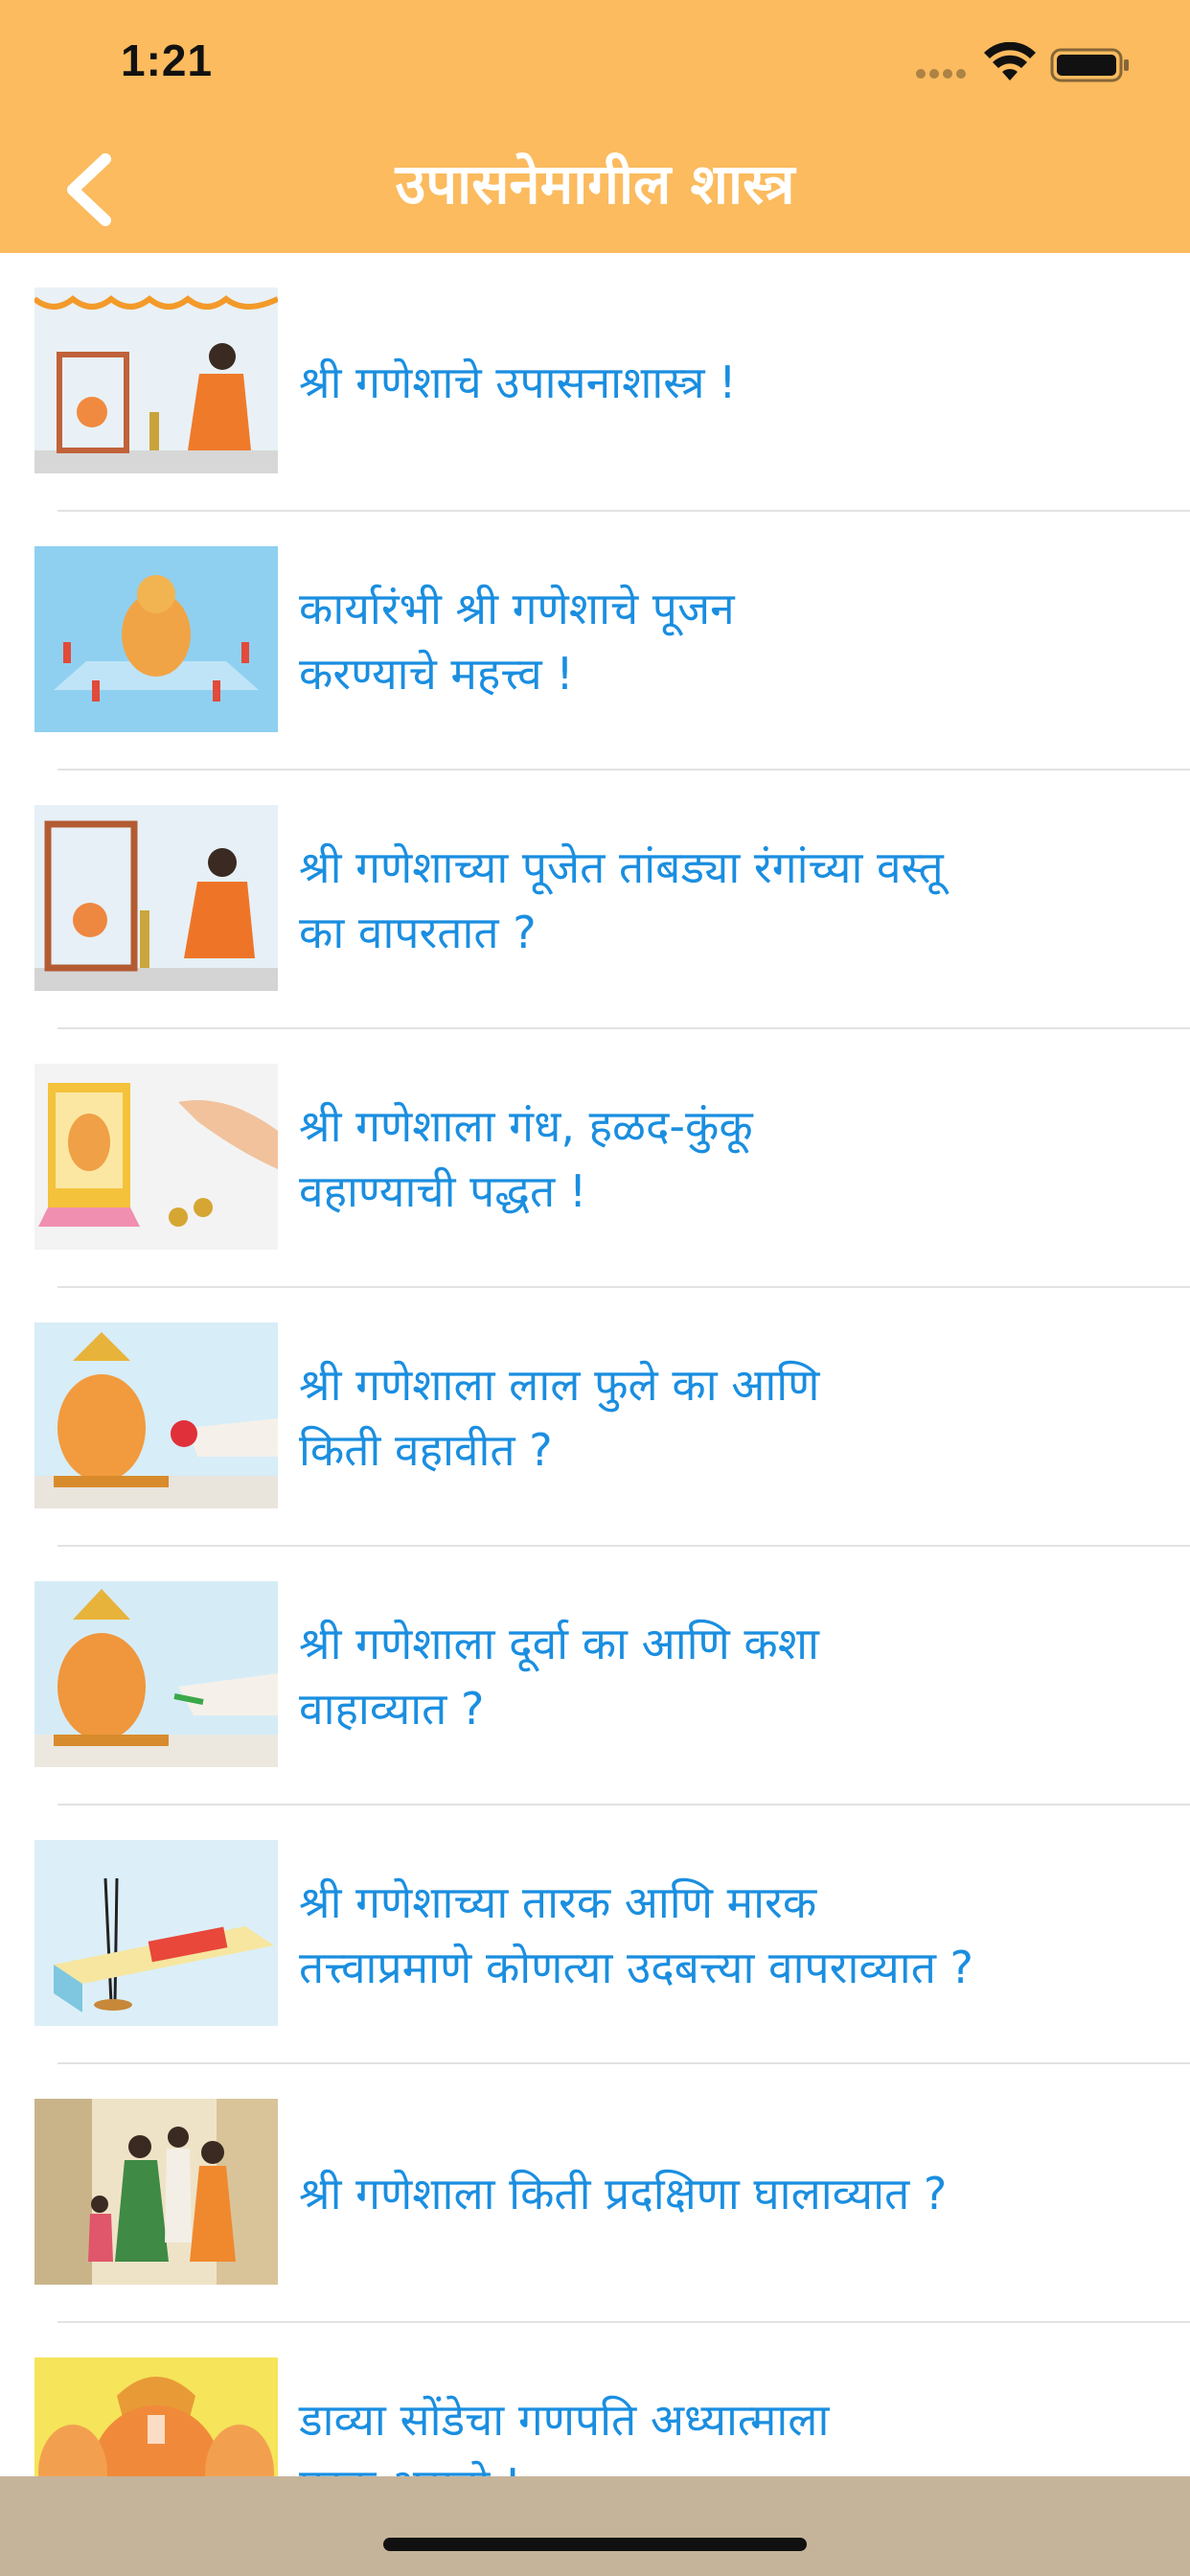  I want to click on wifi-icon, so click(1010, 61).